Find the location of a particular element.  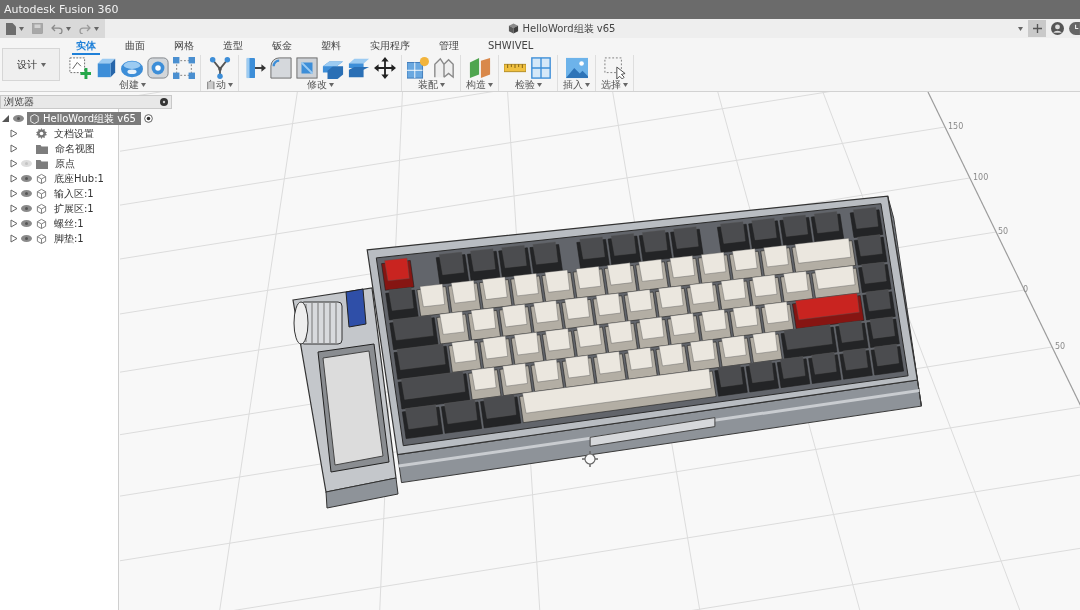

panel-title: 浏览器 is located at coordinates (19, 102).